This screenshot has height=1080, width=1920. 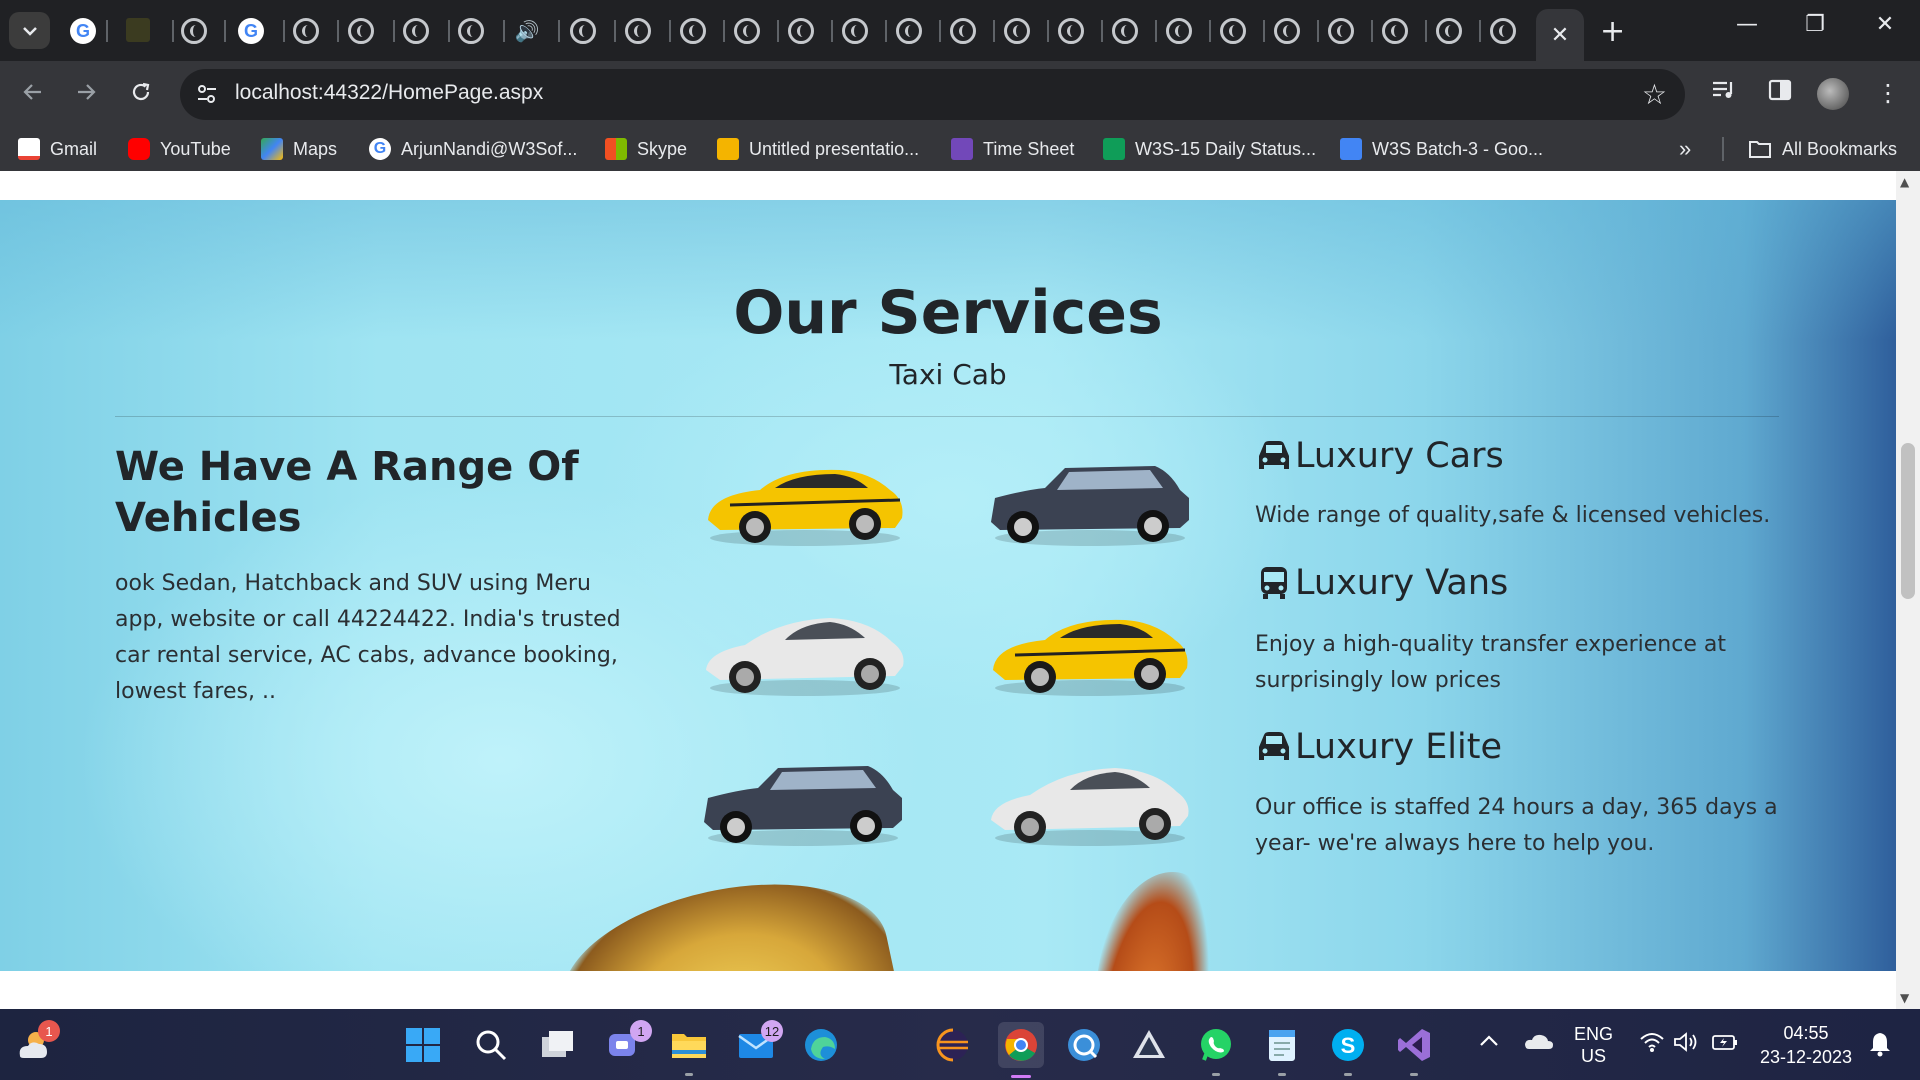 What do you see at coordinates (299, 149) in the screenshot?
I see `bookmark-maps: Maps` at bounding box center [299, 149].